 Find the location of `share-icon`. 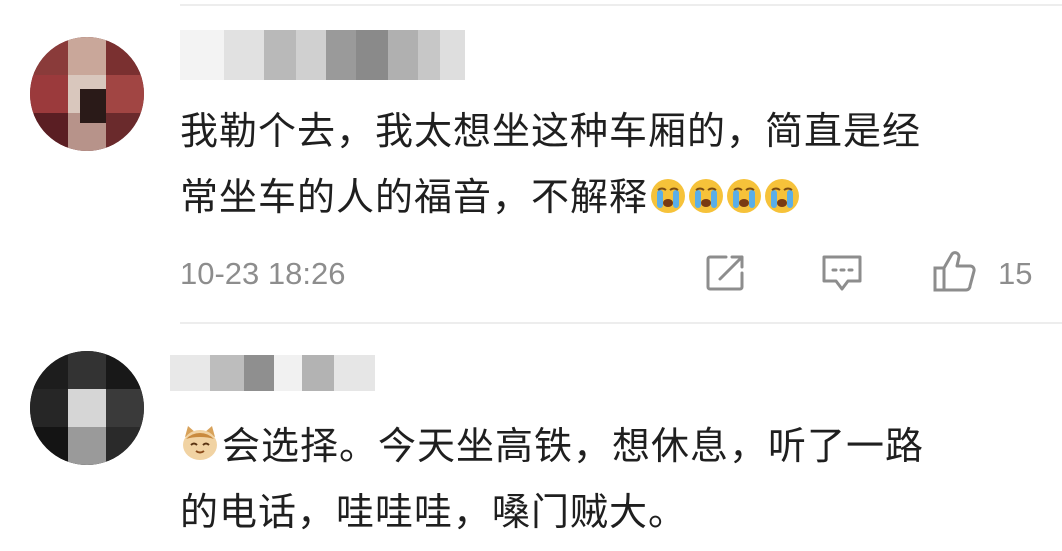

share-icon is located at coordinates (725, 273).